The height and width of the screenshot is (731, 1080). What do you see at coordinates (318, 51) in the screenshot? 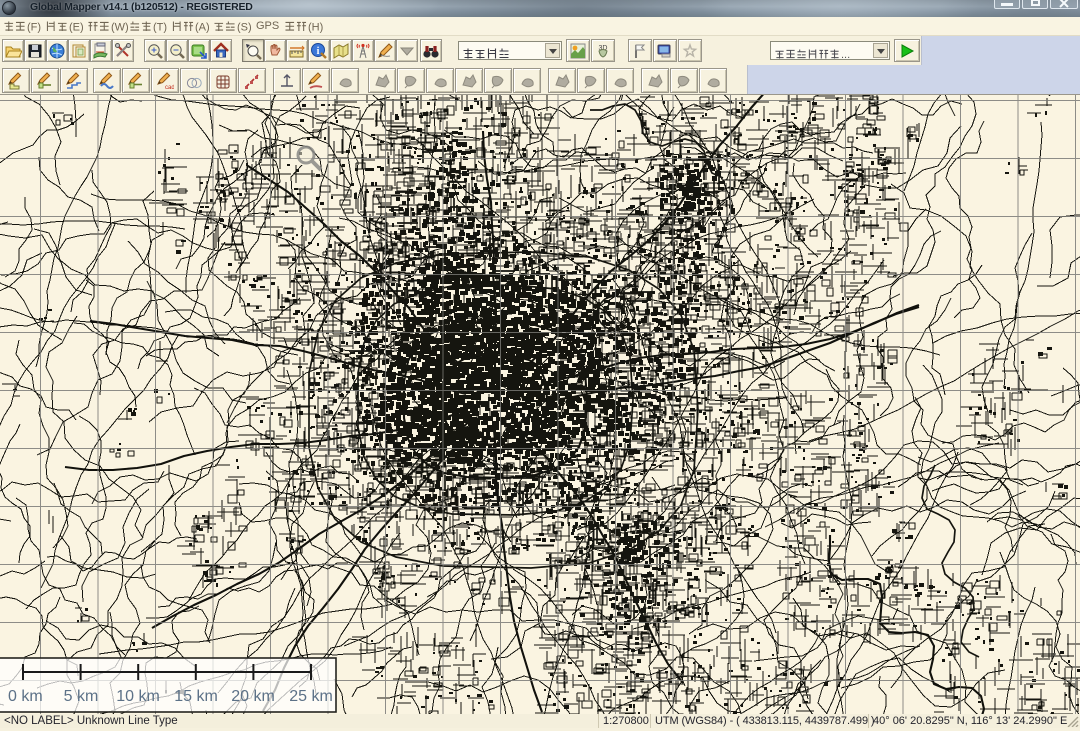
I see `svg-text: i` at bounding box center [318, 51].